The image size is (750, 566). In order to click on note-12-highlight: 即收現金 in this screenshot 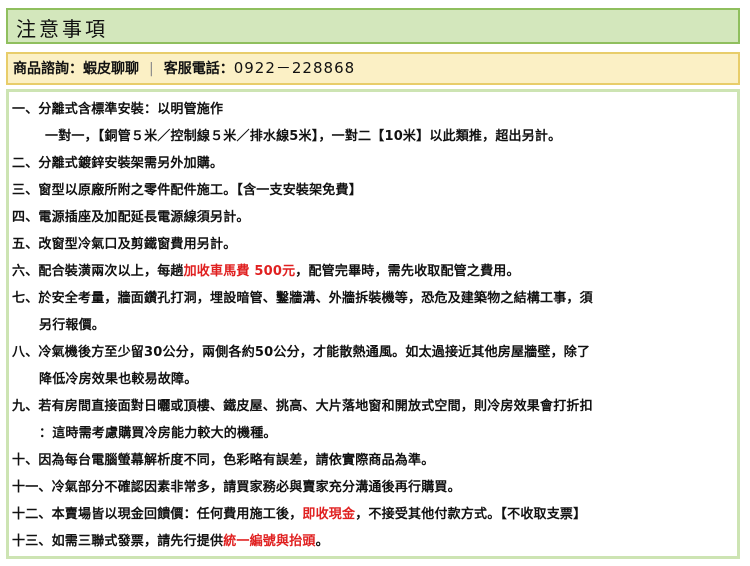, I will do `click(329, 514)`.